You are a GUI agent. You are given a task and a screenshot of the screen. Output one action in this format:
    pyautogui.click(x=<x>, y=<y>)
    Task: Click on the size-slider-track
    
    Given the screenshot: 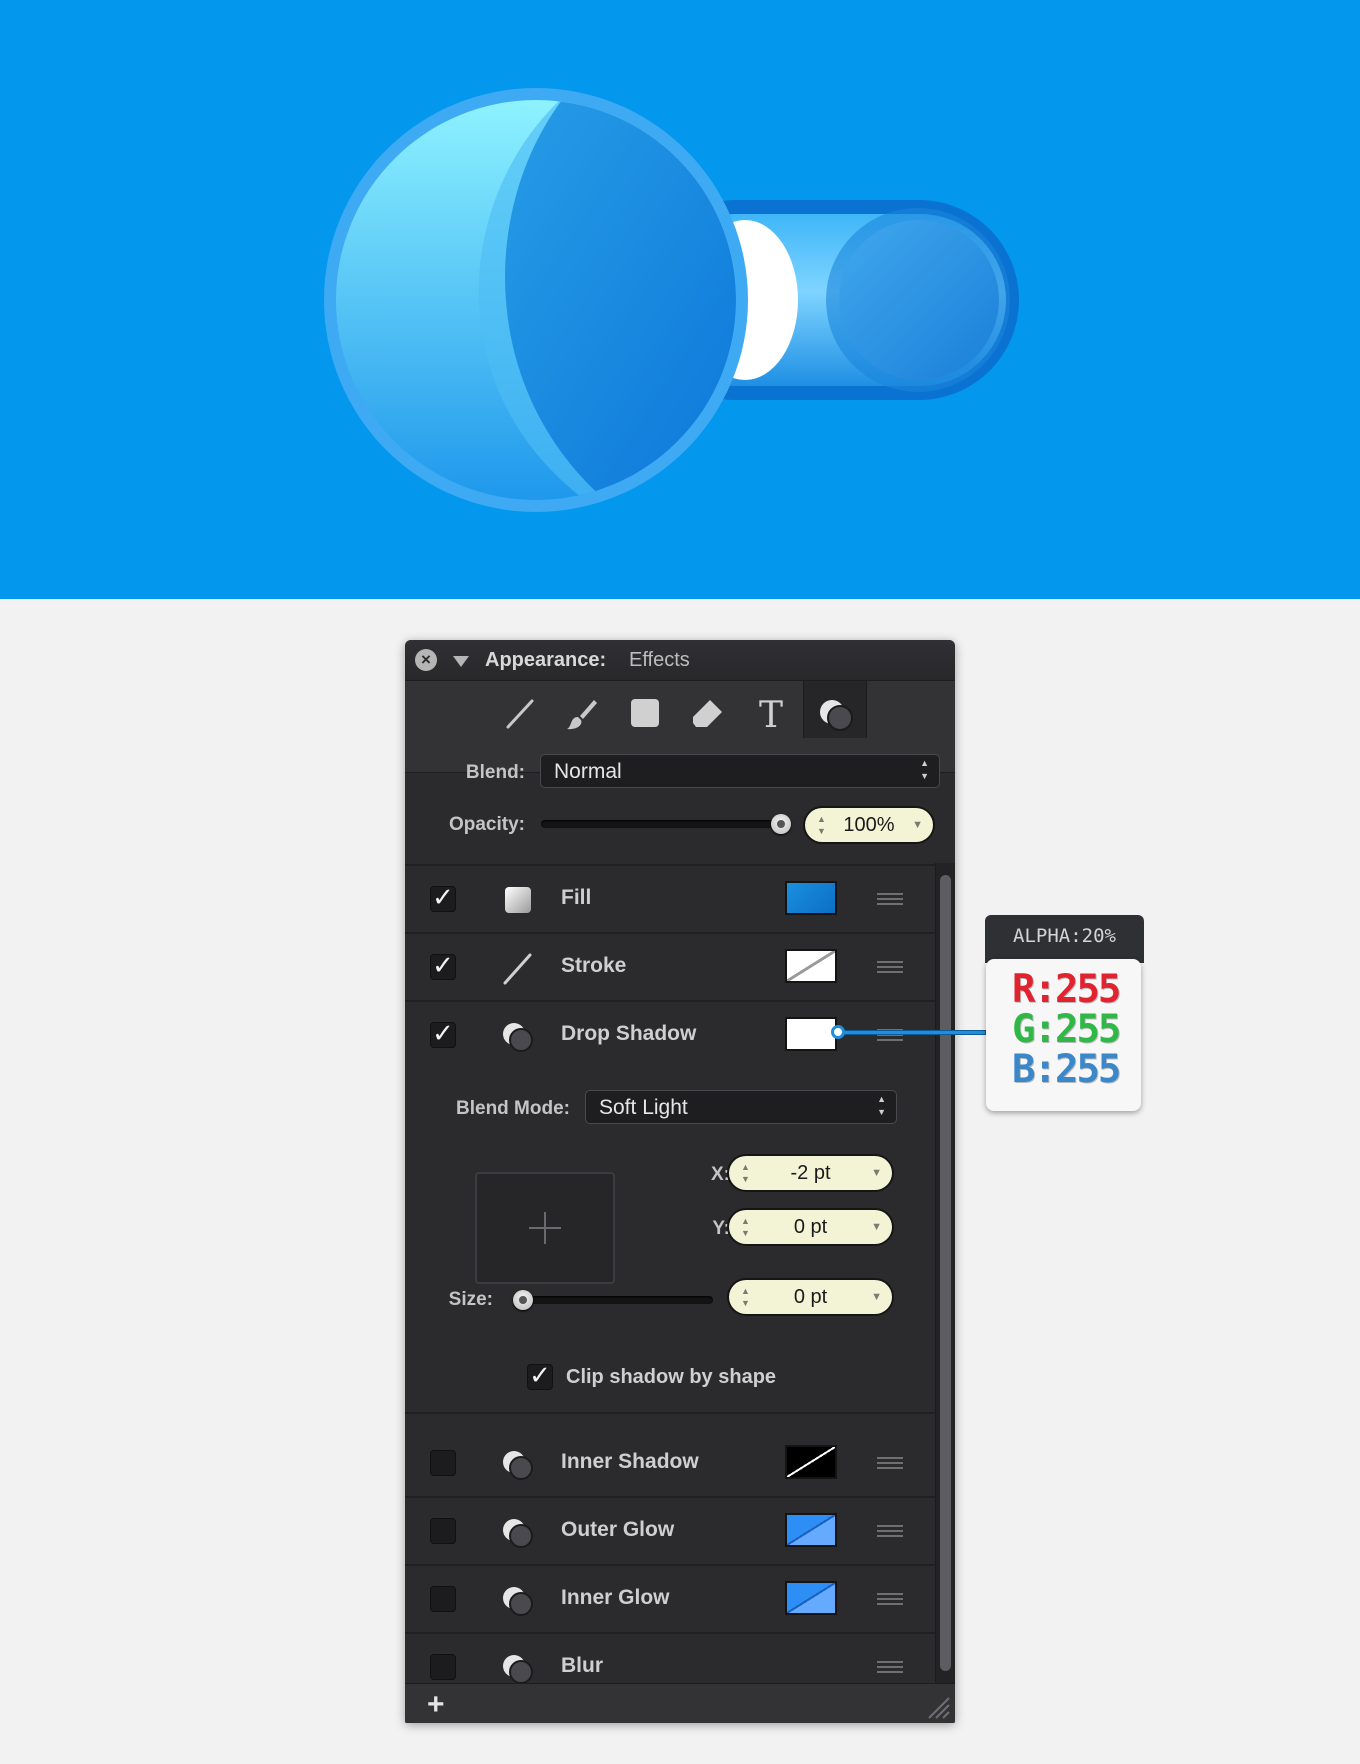 What is the action you would take?
    pyautogui.click(x=613, y=1300)
    